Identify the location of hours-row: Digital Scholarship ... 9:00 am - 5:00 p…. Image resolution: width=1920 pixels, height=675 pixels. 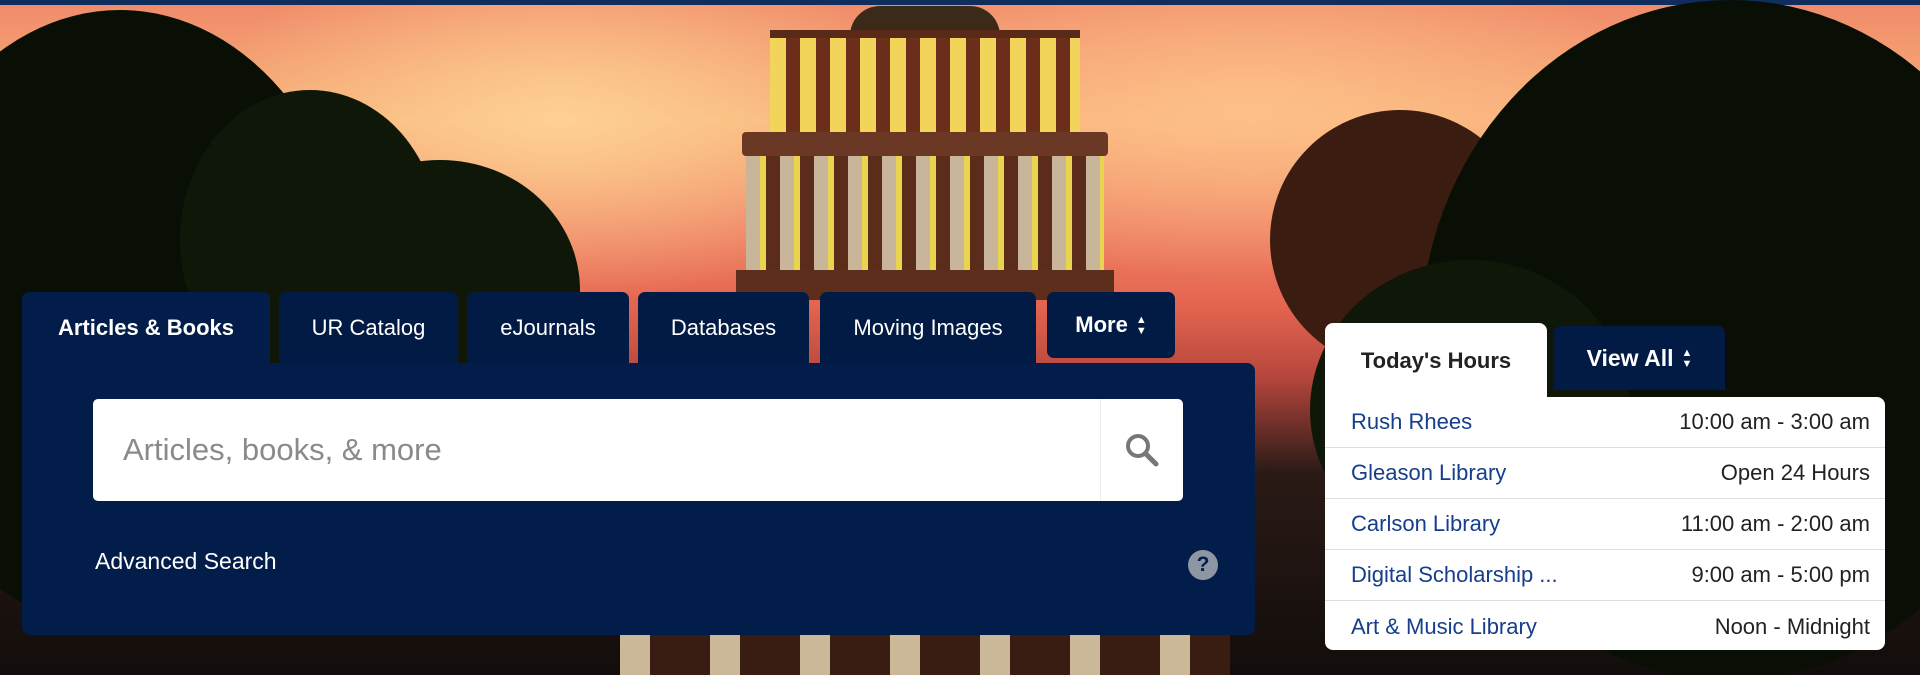
(1605, 575).